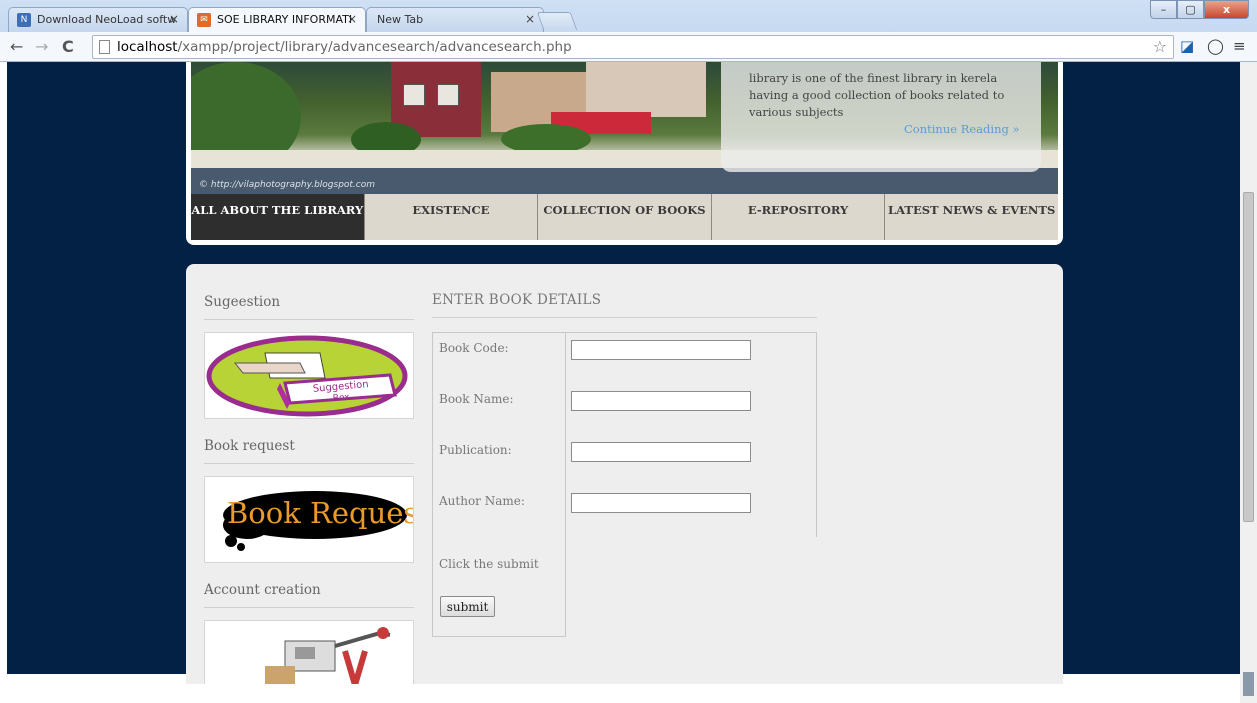 The image size is (1257, 703). What do you see at coordinates (204, 20) in the screenshot?
I see `xampp-favicon-icon: ✉` at bounding box center [204, 20].